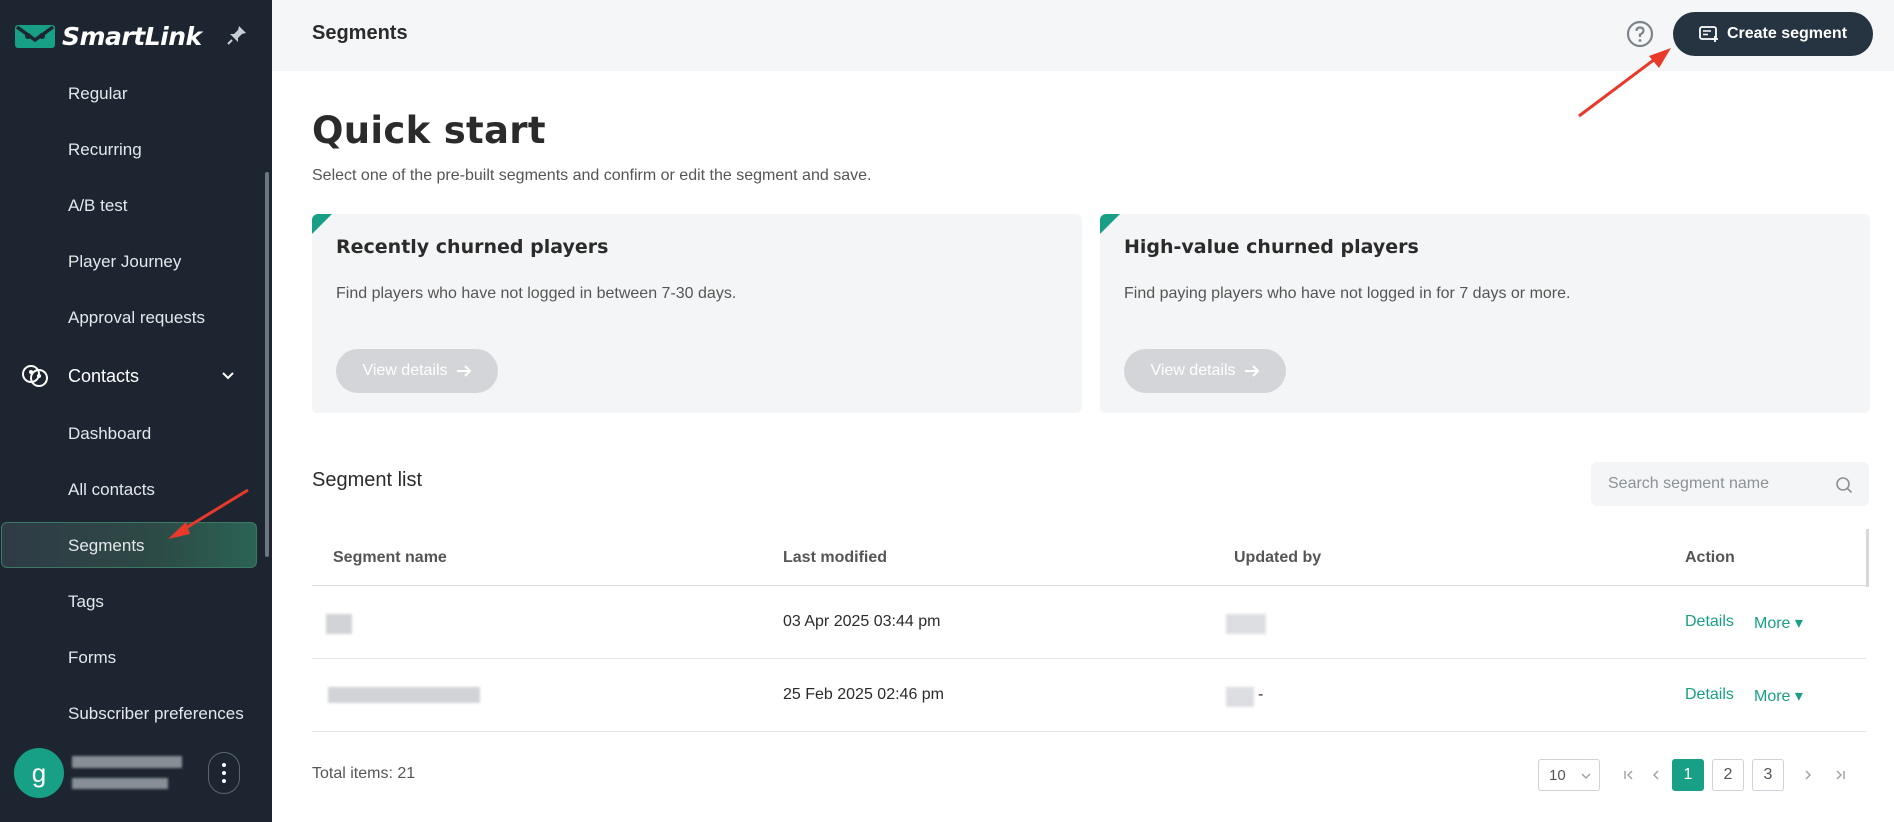 This screenshot has width=1894, height=822. What do you see at coordinates (267, 364) in the screenshot?
I see `sidebar-scrollbar` at bounding box center [267, 364].